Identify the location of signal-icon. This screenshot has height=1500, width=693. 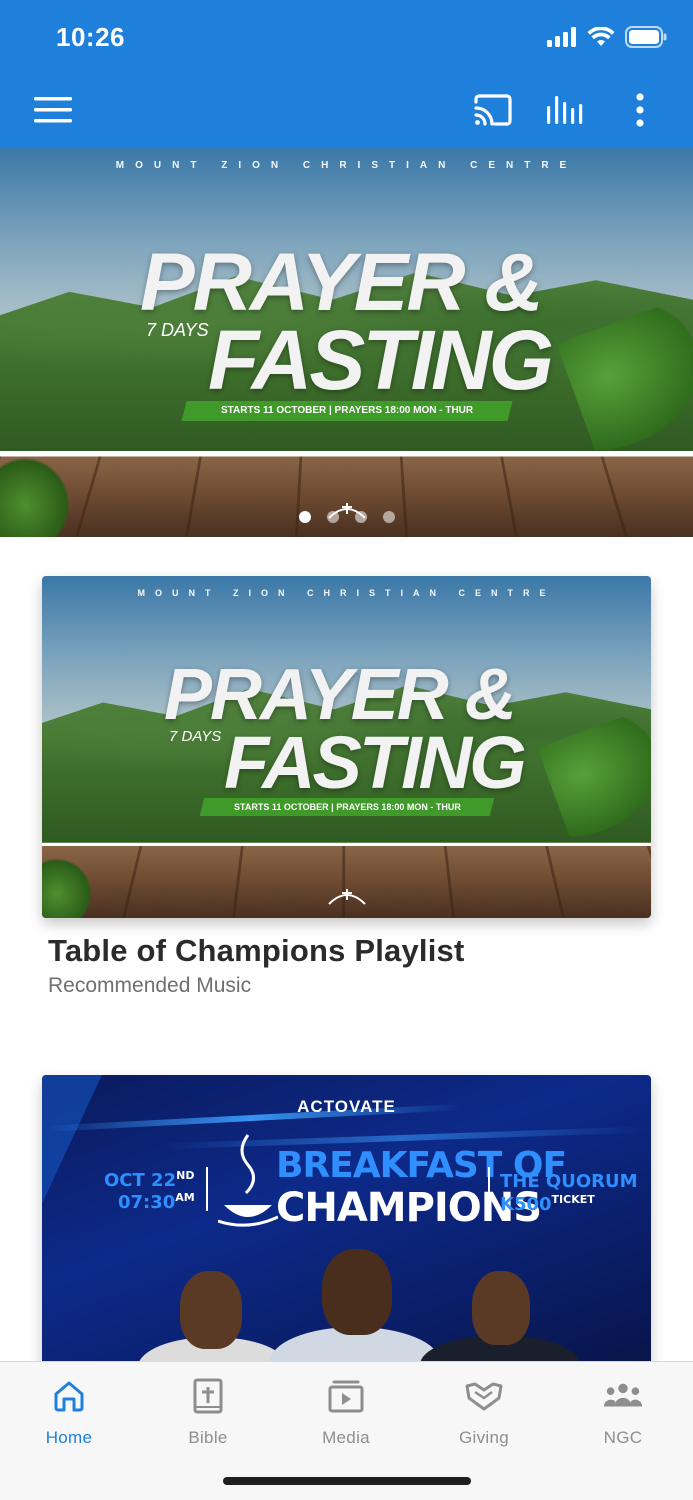
(561, 37).